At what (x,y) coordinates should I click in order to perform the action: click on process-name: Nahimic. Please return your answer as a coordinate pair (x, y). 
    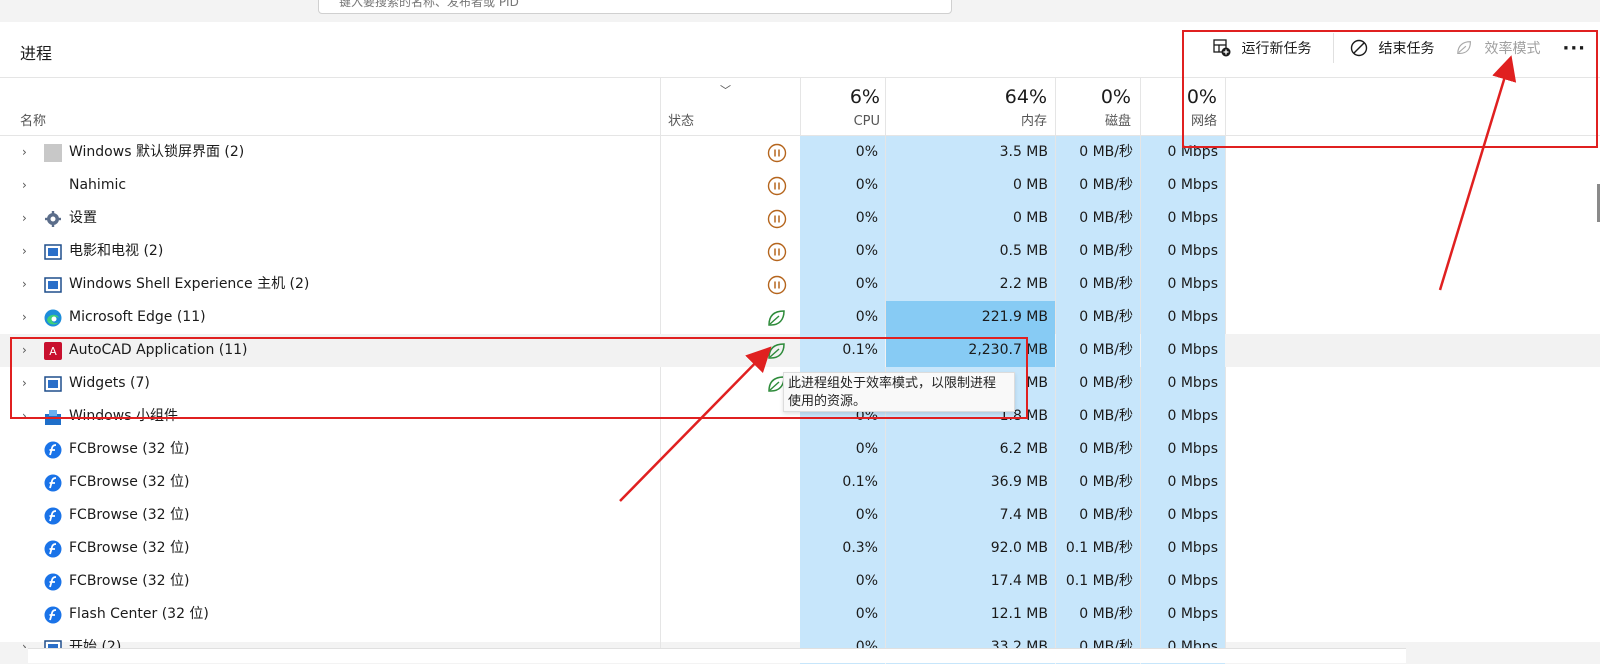
    Looking at the image, I should click on (98, 185).